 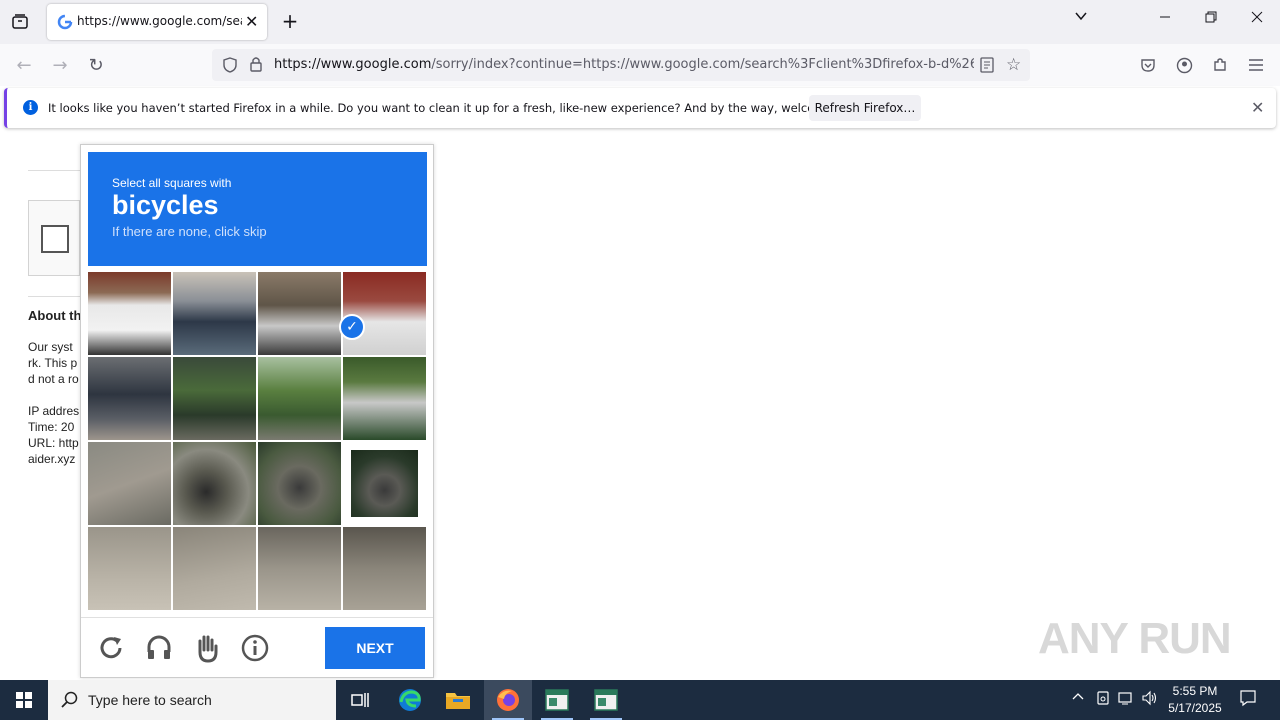 I want to click on challenge-hint: If there are none, click skip, so click(x=189, y=231).